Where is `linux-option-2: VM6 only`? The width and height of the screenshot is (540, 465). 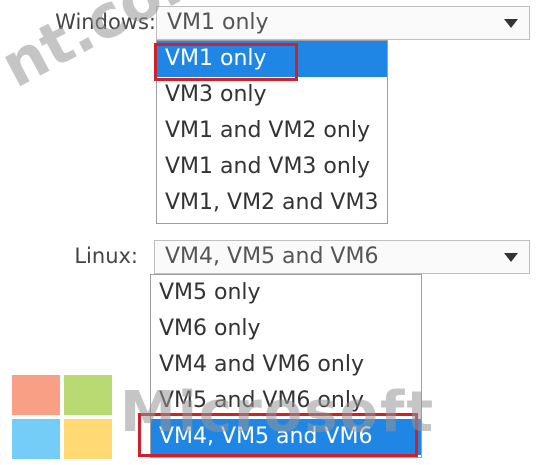 linux-option-2: VM6 only is located at coordinates (286, 329).